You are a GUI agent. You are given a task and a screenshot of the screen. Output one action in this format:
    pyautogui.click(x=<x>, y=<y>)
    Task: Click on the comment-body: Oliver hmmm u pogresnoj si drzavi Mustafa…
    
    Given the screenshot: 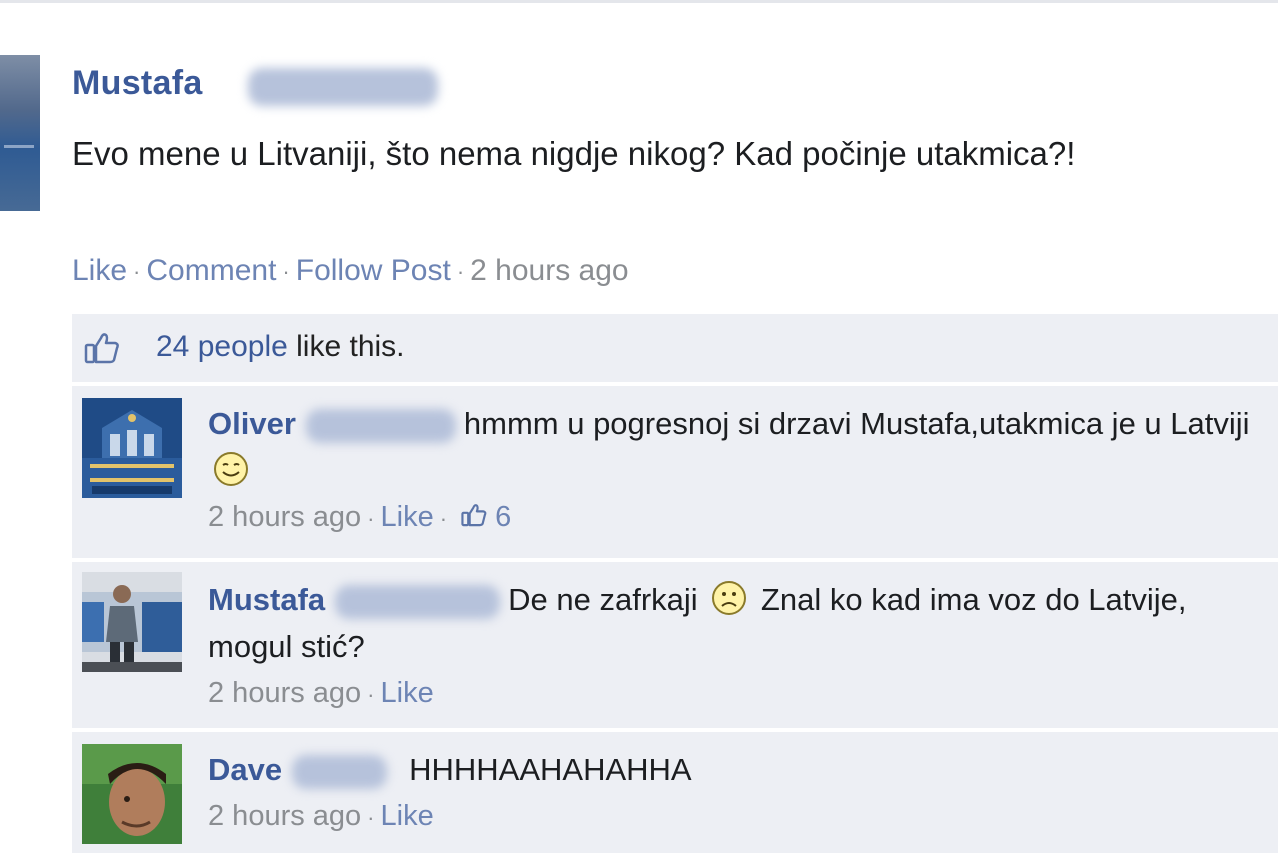 What is the action you would take?
    pyautogui.click(x=733, y=471)
    